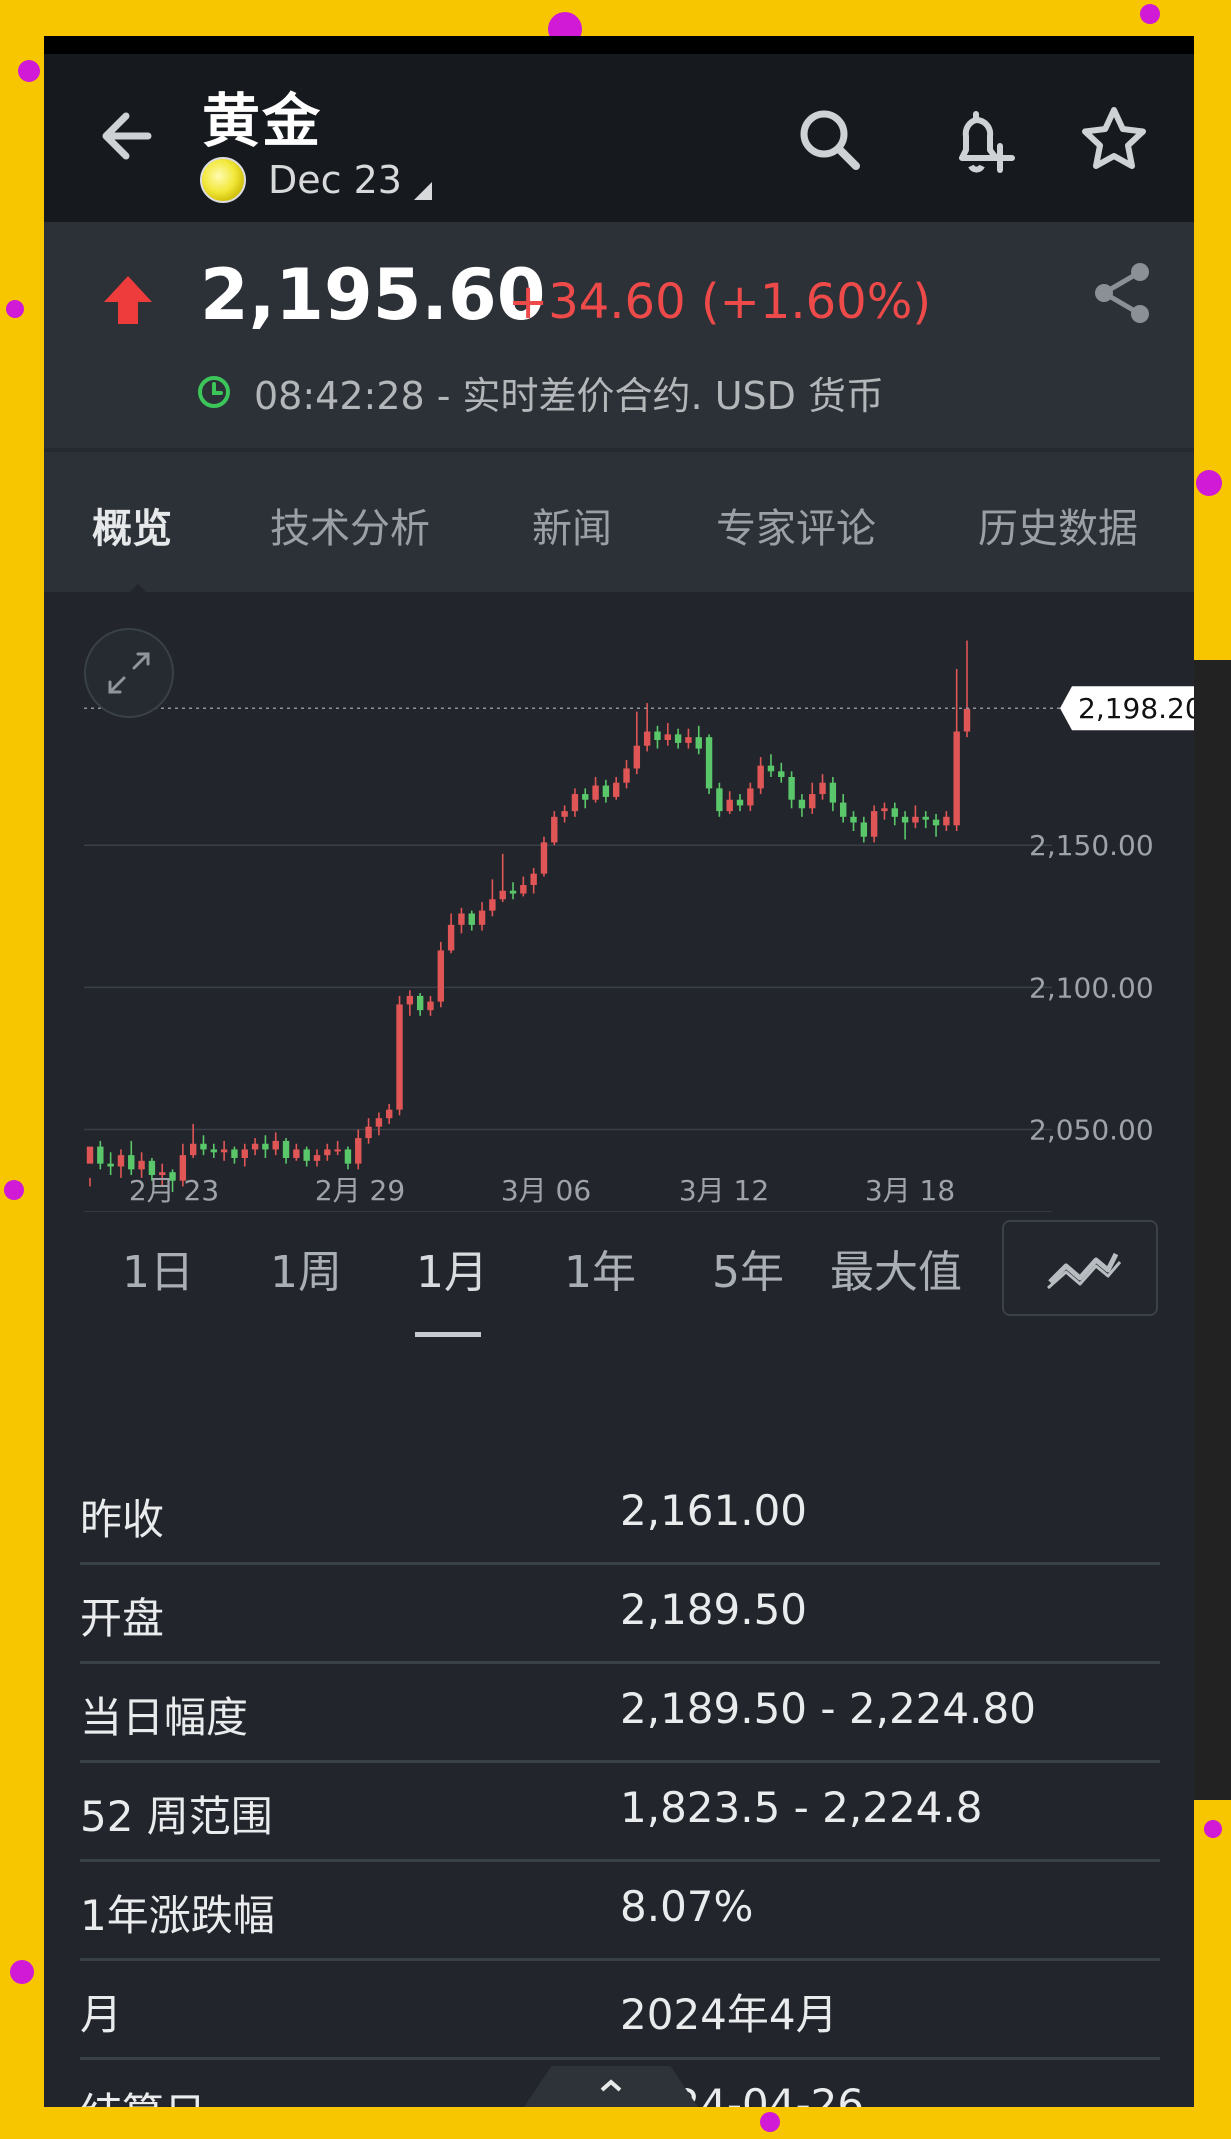 This screenshot has width=1231, height=2139. Describe the element at coordinates (714, 1609) in the screenshot. I see `stat-value: 2,189.50` at that location.